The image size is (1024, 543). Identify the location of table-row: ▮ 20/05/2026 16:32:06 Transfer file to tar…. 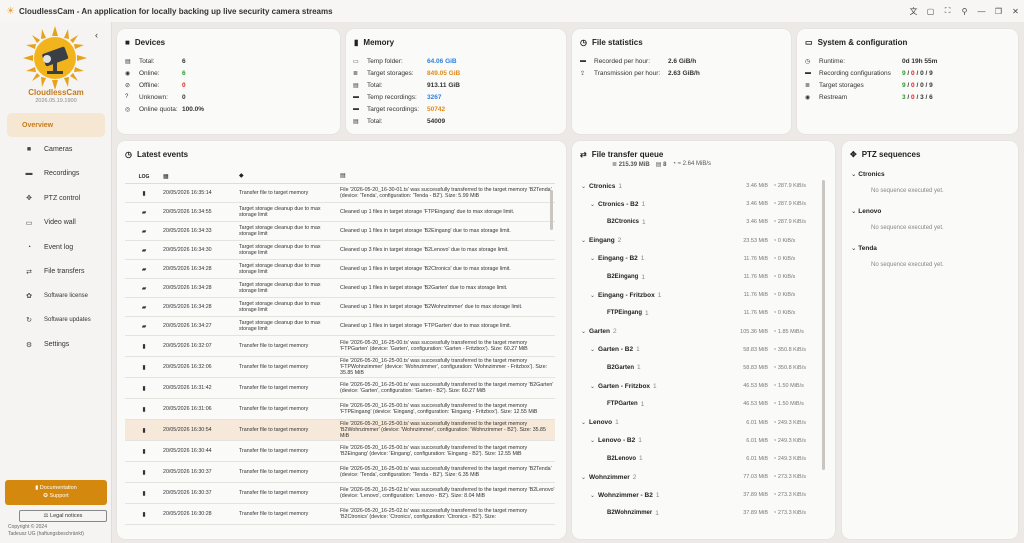
(340, 367).